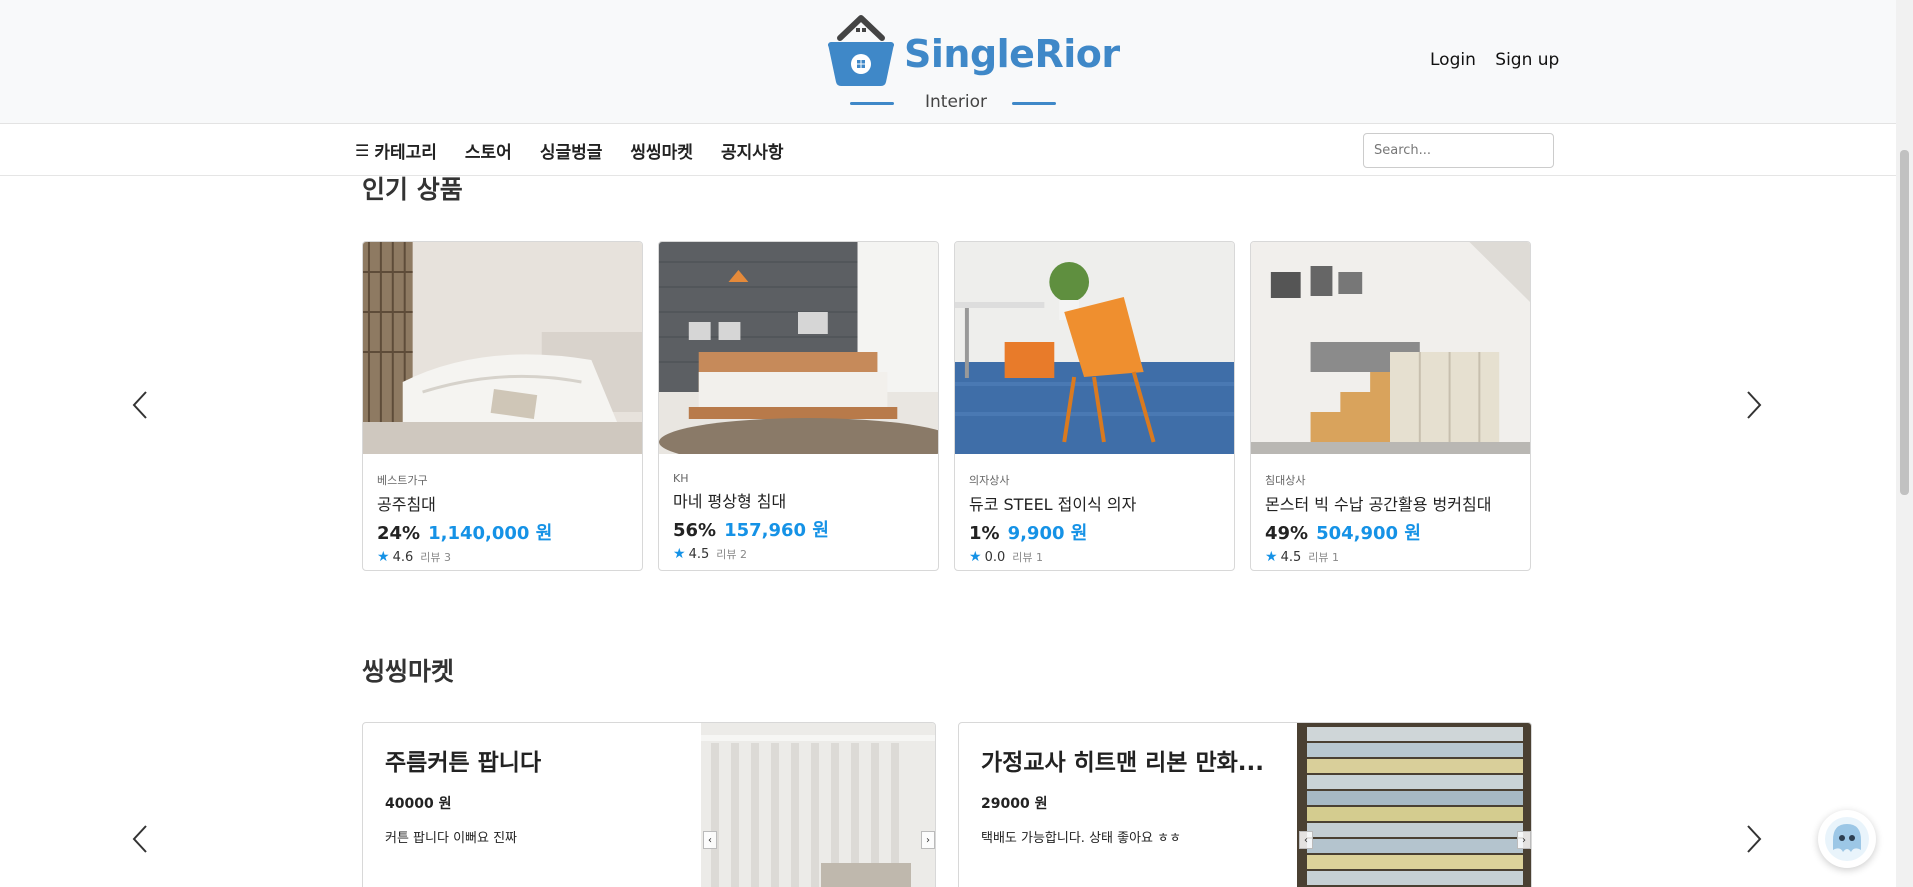 The height and width of the screenshot is (887, 1913). What do you see at coordinates (1458, 150) in the screenshot?
I see `search-input` at bounding box center [1458, 150].